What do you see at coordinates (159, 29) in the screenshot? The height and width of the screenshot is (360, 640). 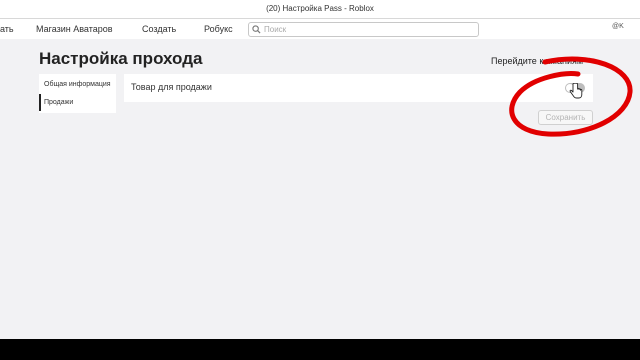 I see `nav-item-create: Создать` at bounding box center [159, 29].